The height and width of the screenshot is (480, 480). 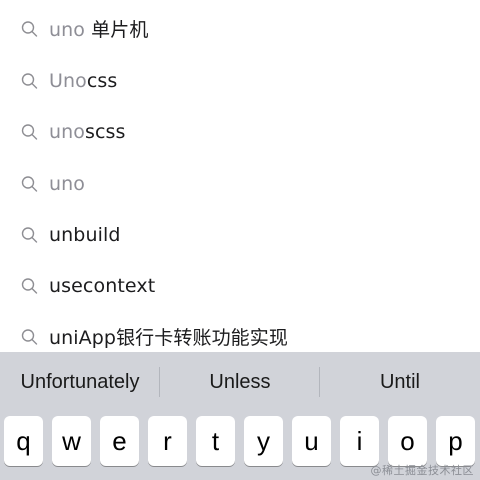 What do you see at coordinates (99, 30) in the screenshot?
I see `suggestion-text: uno 单片机` at bounding box center [99, 30].